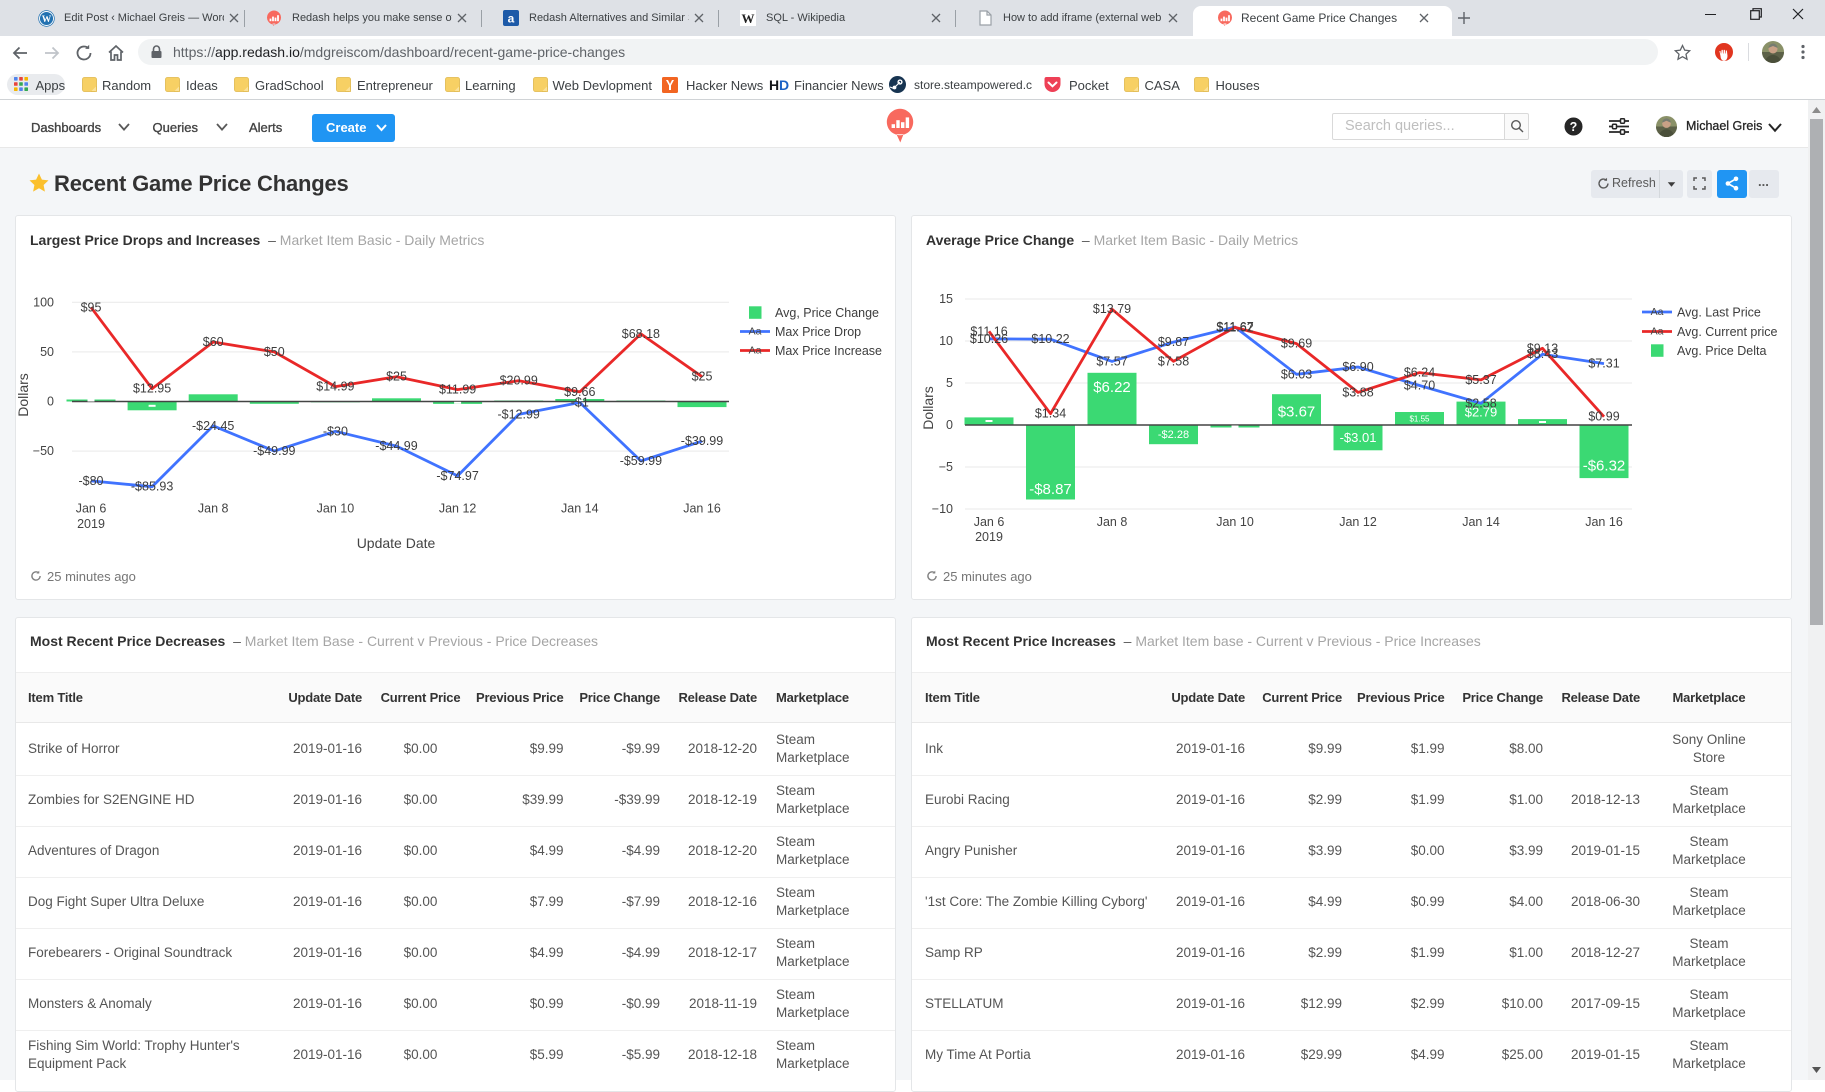  I want to click on svg-text: -$39.99, so click(702, 441).